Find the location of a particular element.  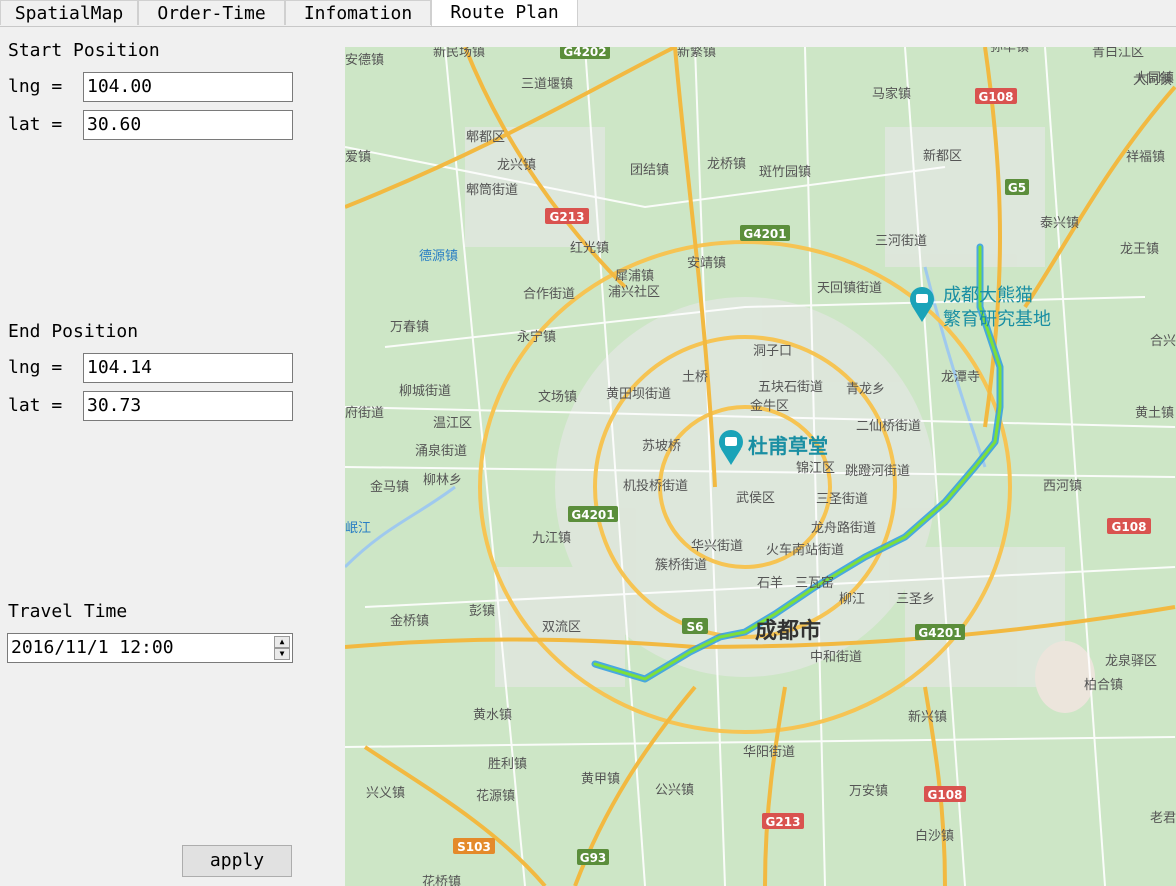

map-label: 机投桥街道 is located at coordinates (655, 486).